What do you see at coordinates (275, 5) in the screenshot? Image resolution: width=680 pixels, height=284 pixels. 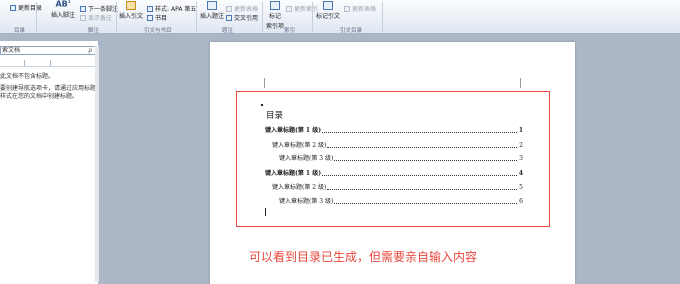 I see `mark-entry-icon` at bounding box center [275, 5].